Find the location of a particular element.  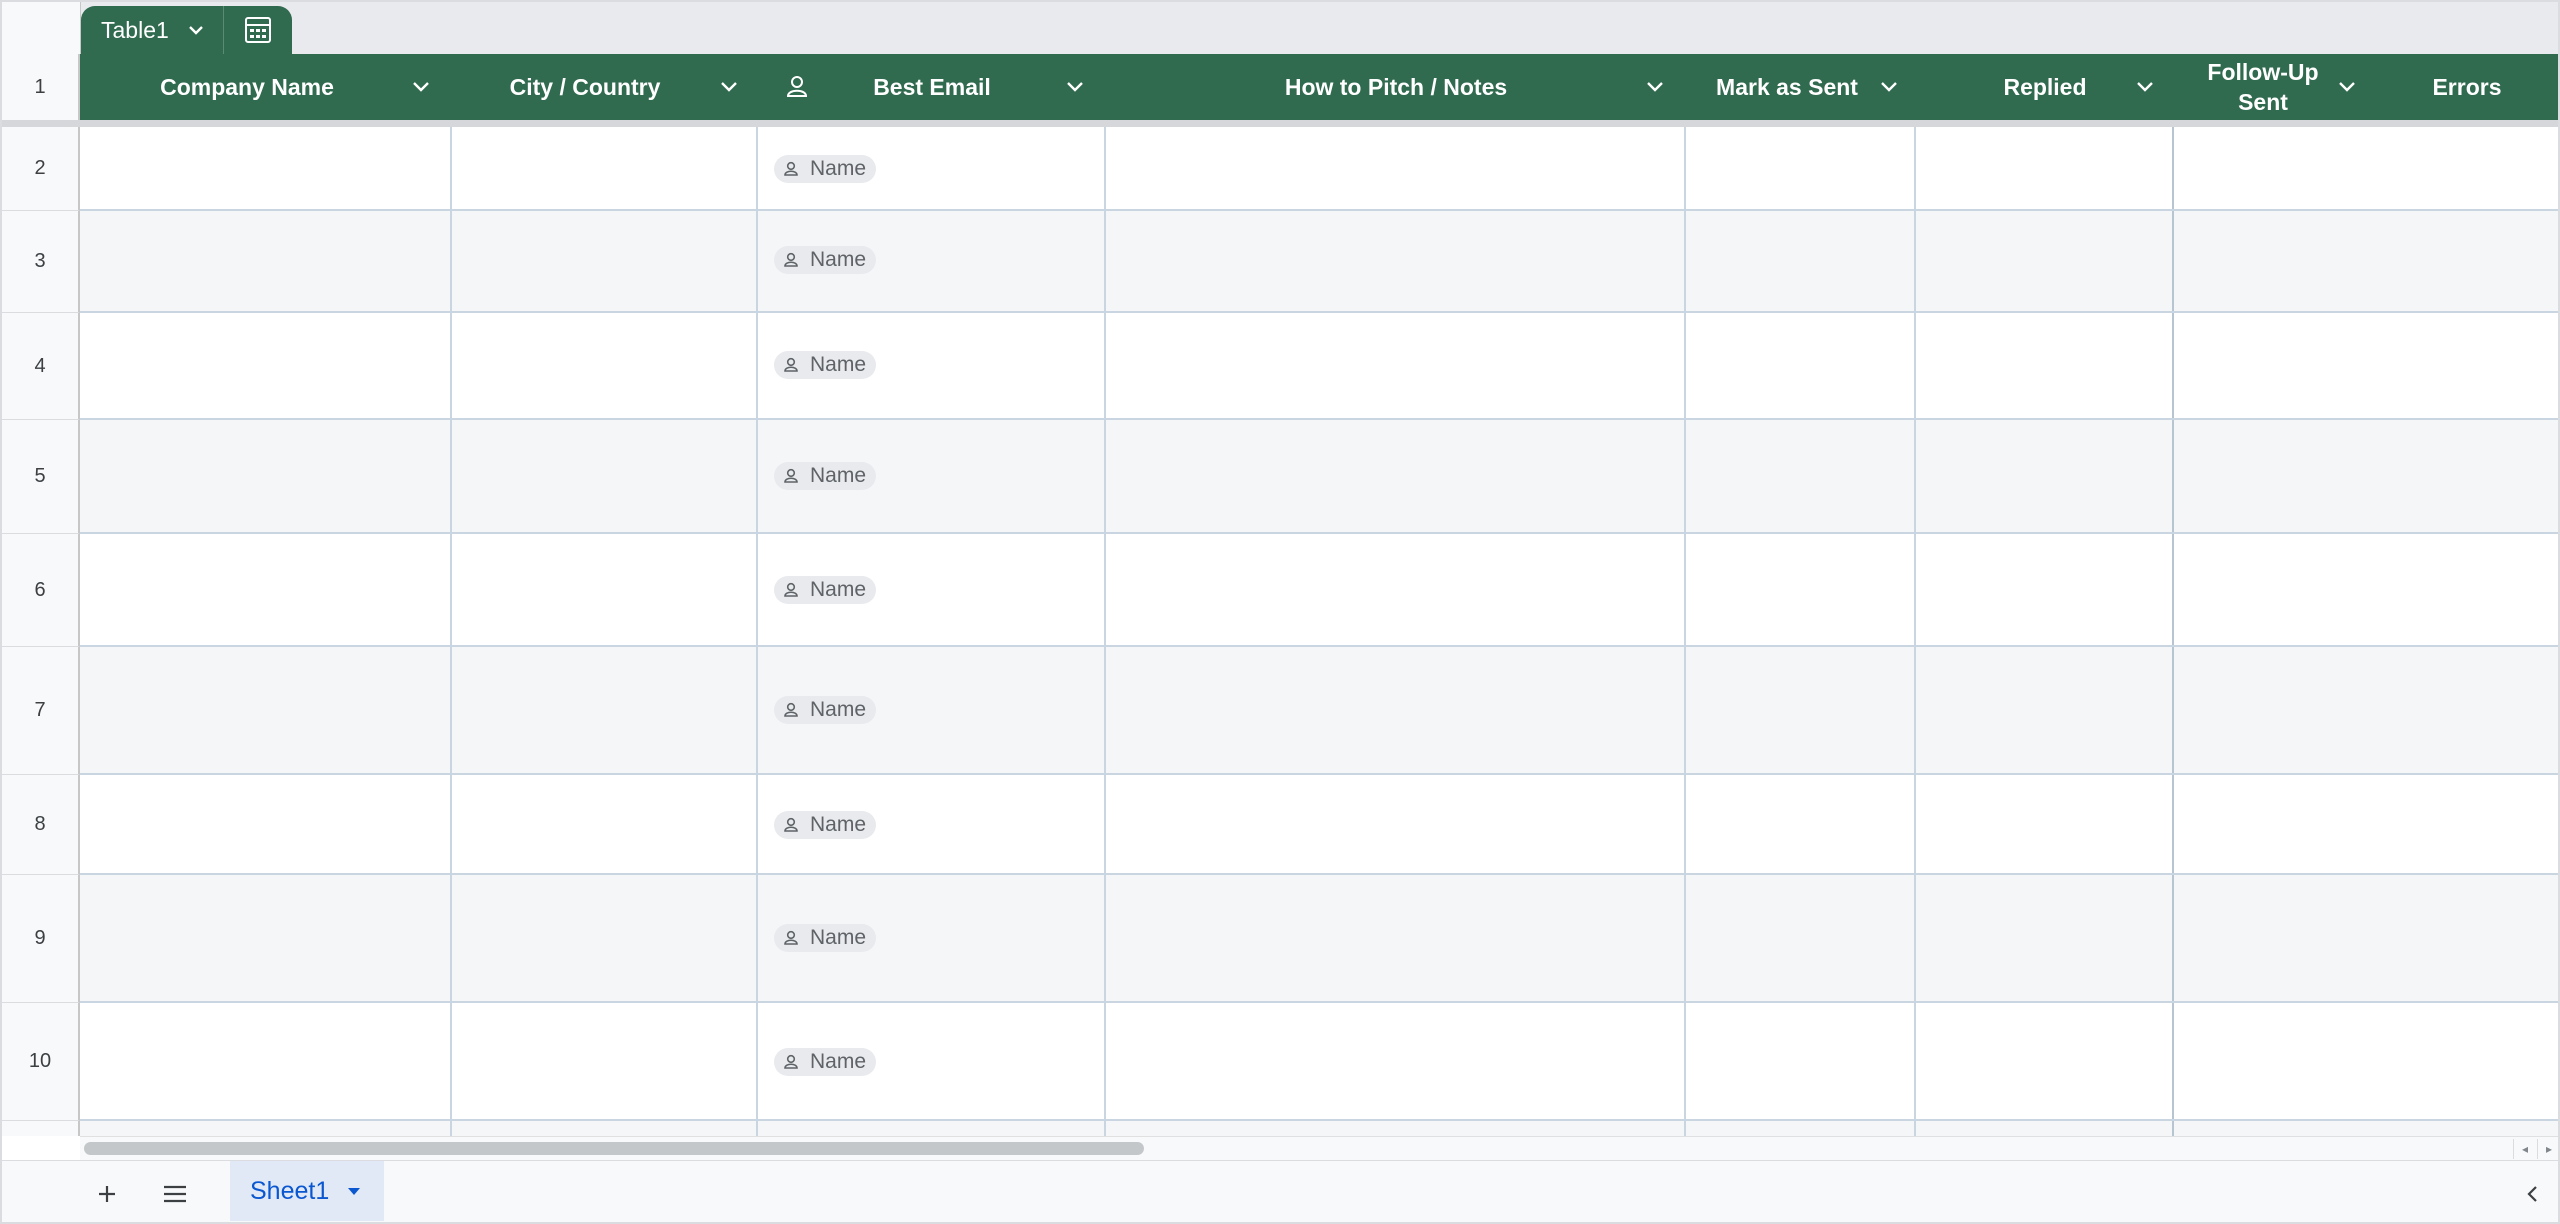

select-all-corner is located at coordinates (41, 28).